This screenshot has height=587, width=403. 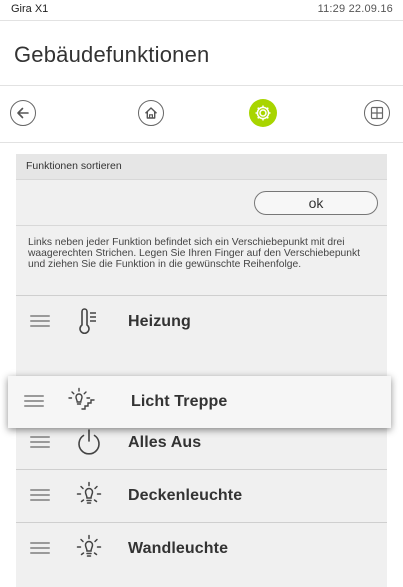 I want to click on back-button, so click(x=23, y=113).